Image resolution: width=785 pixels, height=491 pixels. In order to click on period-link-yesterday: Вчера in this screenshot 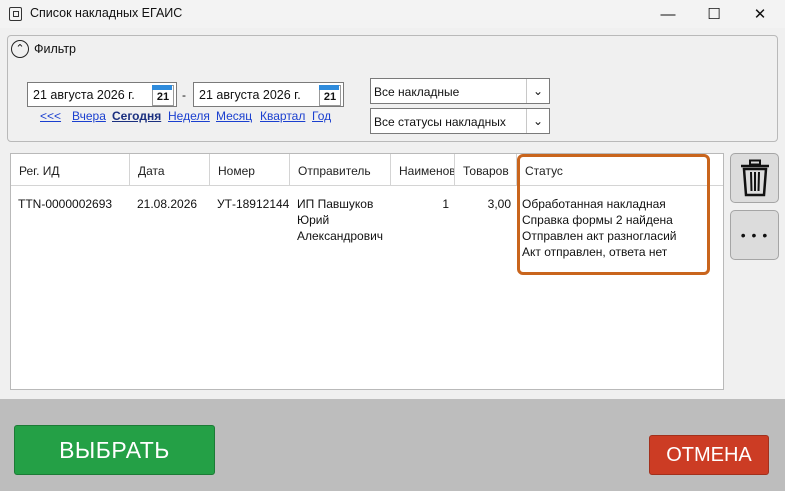, I will do `click(89, 116)`.